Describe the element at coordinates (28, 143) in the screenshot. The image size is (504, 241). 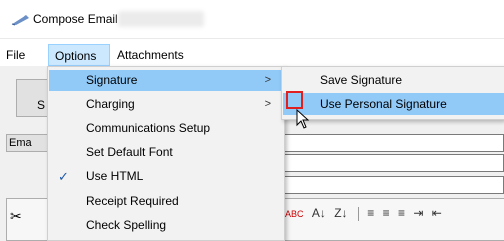
I see `email-to-button: Ema` at that location.